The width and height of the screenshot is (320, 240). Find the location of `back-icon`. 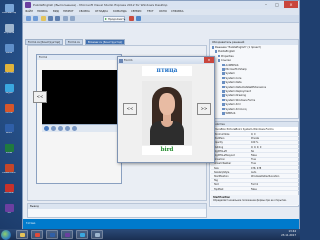

back-icon is located at coordinates (28, 18).